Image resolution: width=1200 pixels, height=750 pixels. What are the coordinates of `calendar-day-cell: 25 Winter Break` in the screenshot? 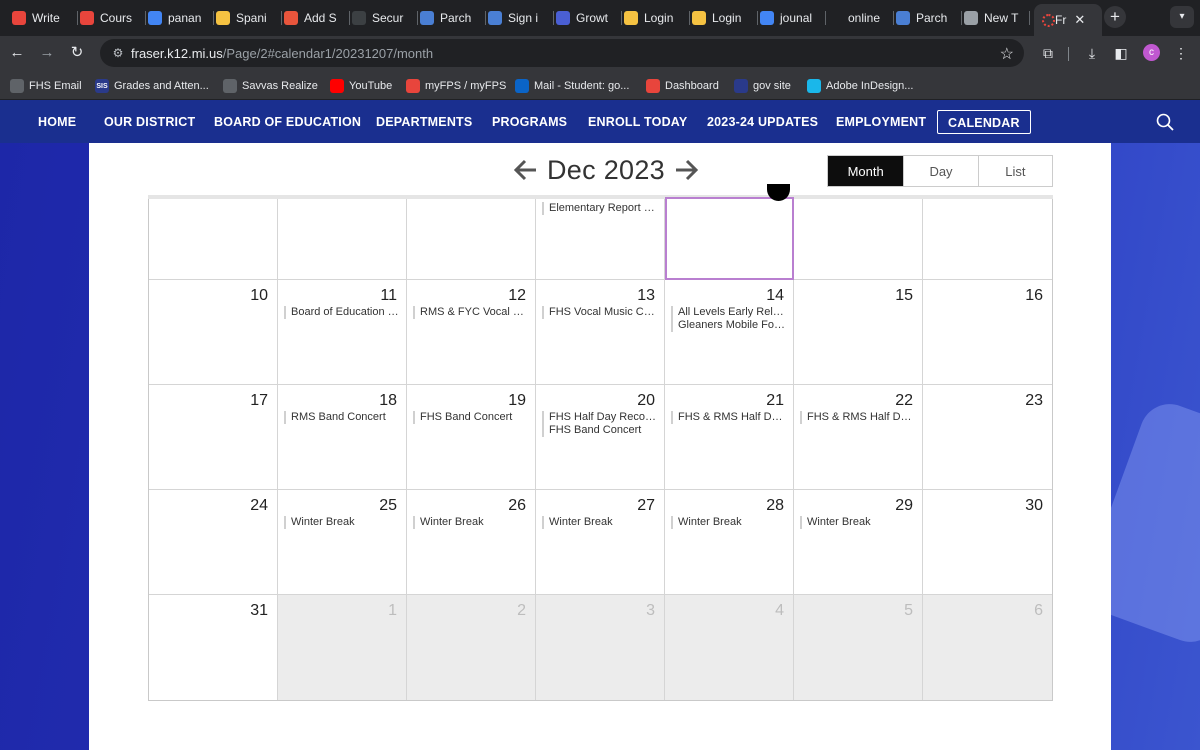 It's located at (342, 542).